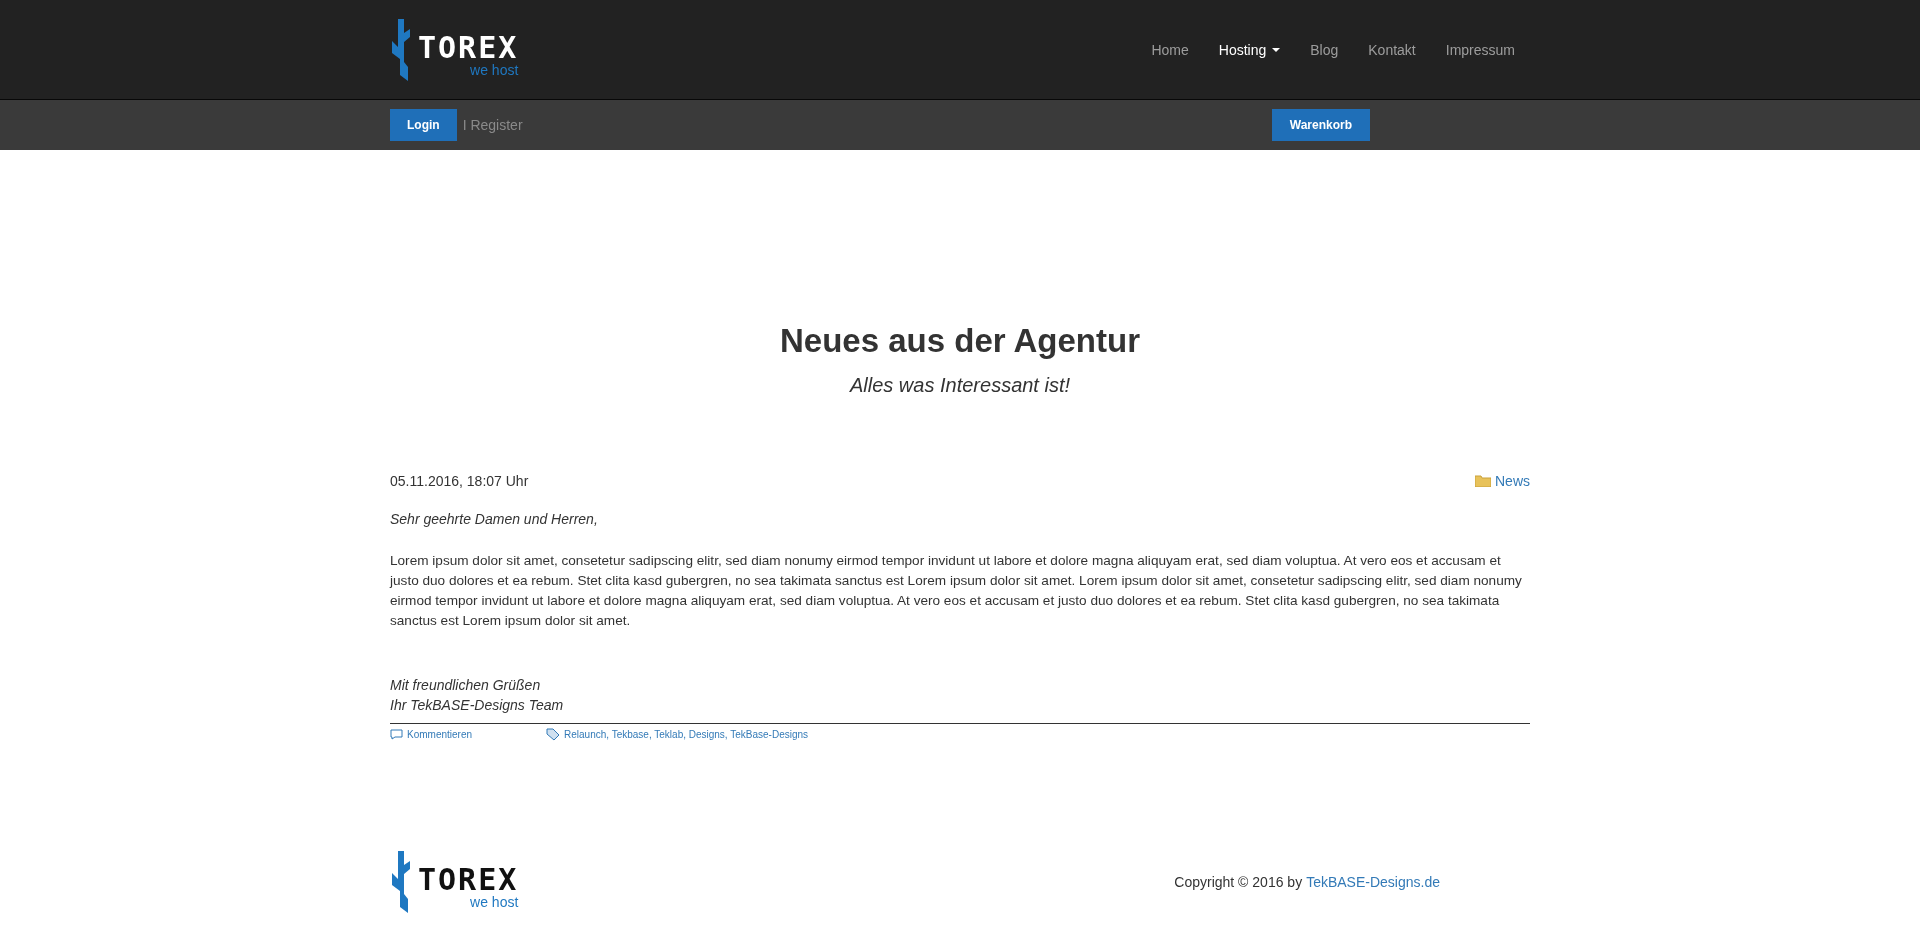 The height and width of the screenshot is (941, 1920). I want to click on post-greeting: Sehr geehrte Damen und Herren,, so click(494, 519).